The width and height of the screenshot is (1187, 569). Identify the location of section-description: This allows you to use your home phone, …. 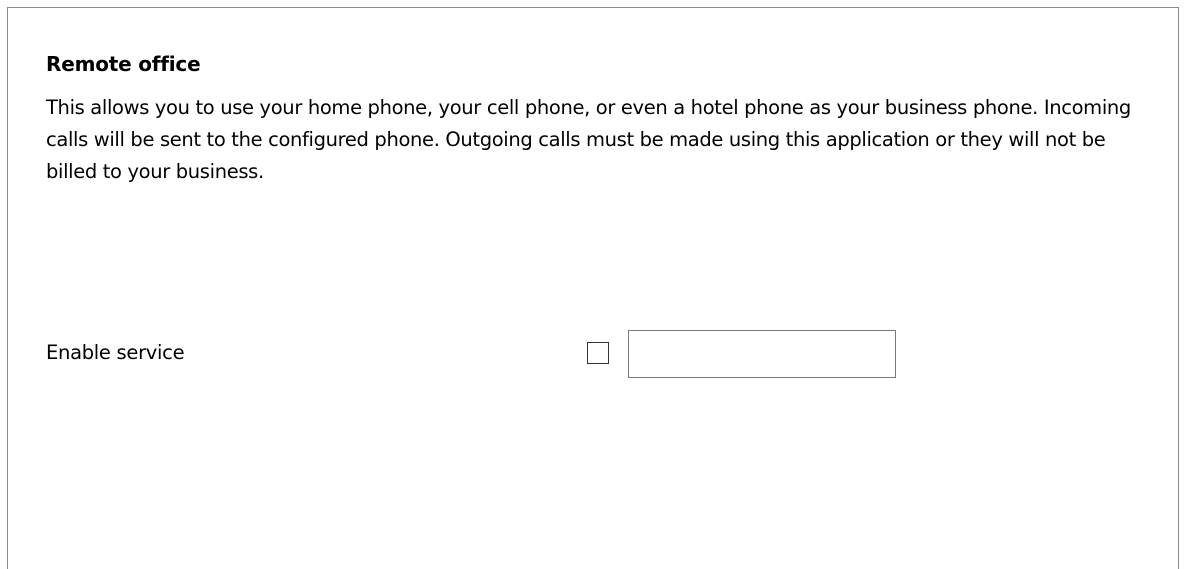
(588, 139).